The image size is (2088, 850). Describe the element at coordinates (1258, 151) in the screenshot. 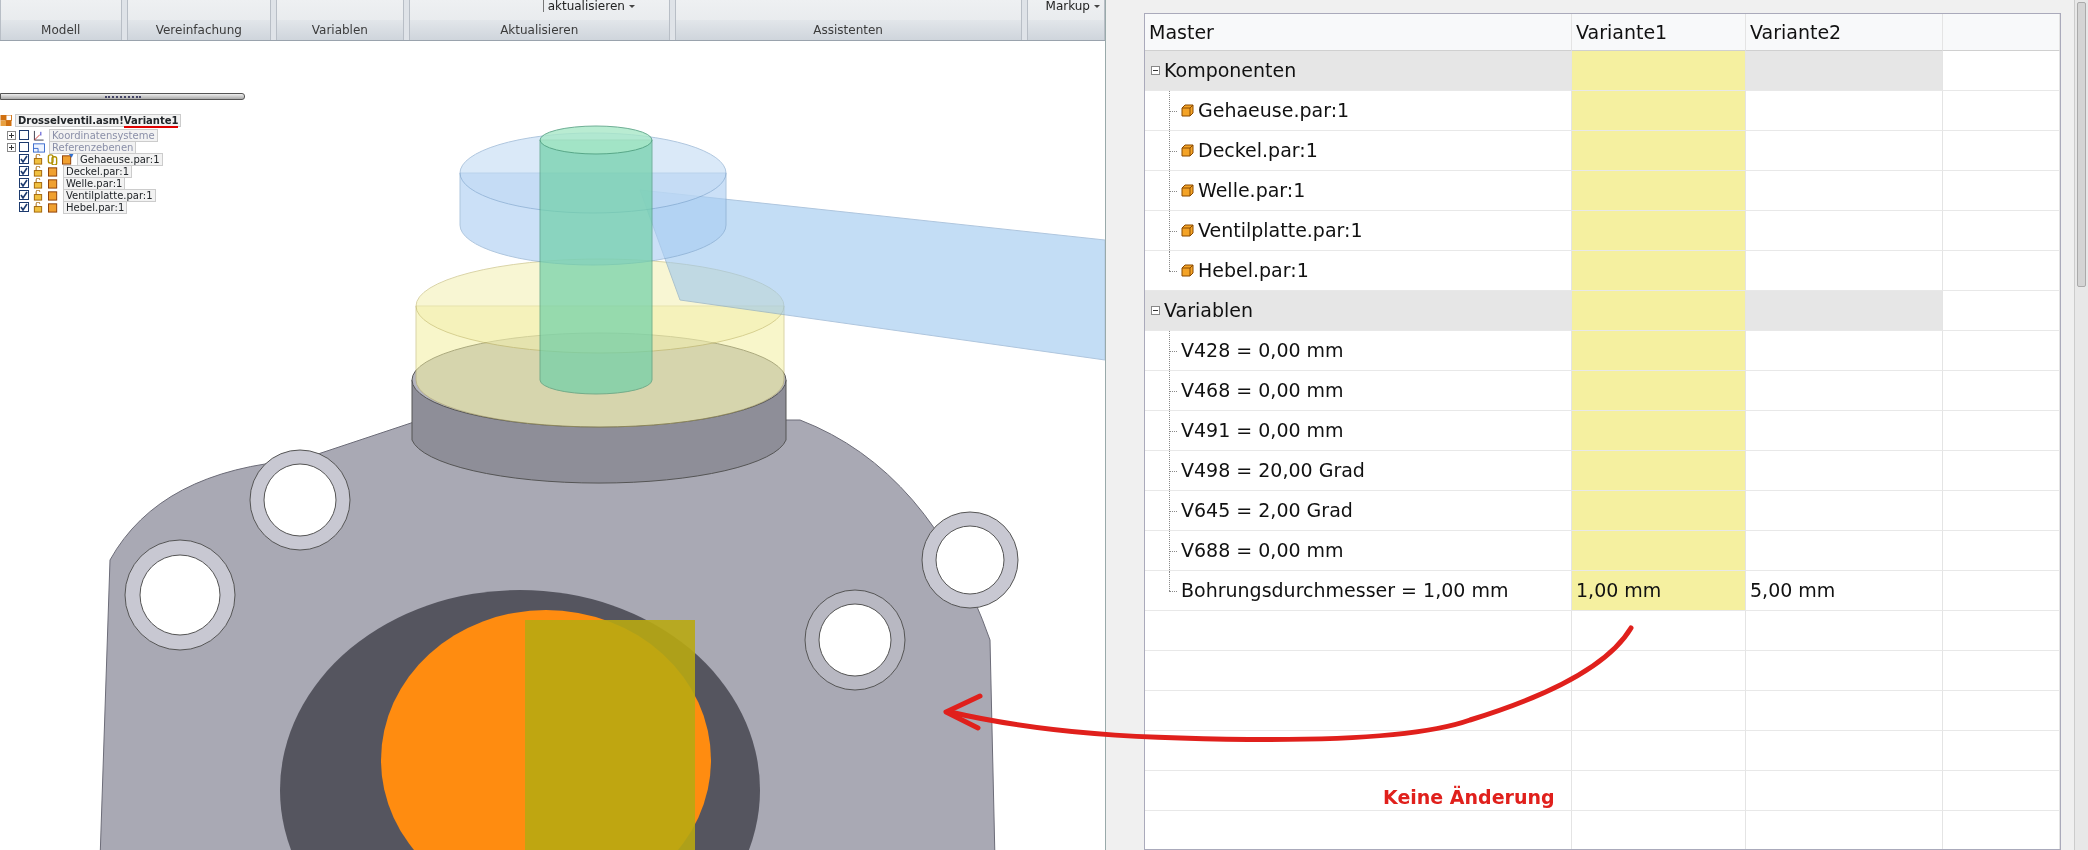

I see `component-label: Deckel.par:1` at that location.